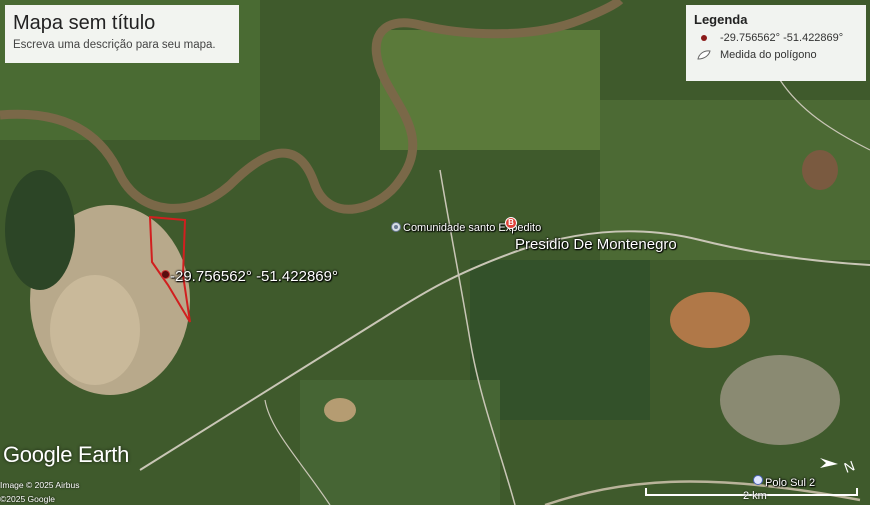 This screenshot has height=505, width=870. Describe the element at coordinates (40, 485) in the screenshot. I see `image-credit: Image © 2025 Airbus` at that location.